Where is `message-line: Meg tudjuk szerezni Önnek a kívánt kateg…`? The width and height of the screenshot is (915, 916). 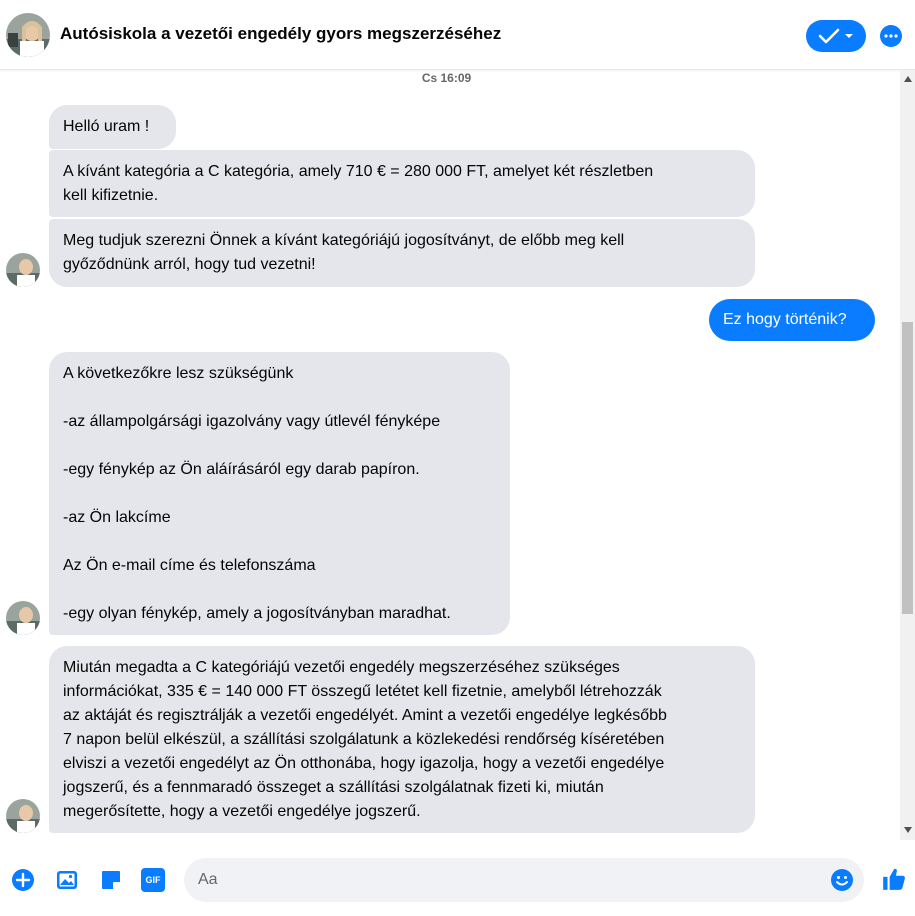 message-line: Meg tudjuk szerezni Önnek a kívánt kateg… is located at coordinates (344, 240).